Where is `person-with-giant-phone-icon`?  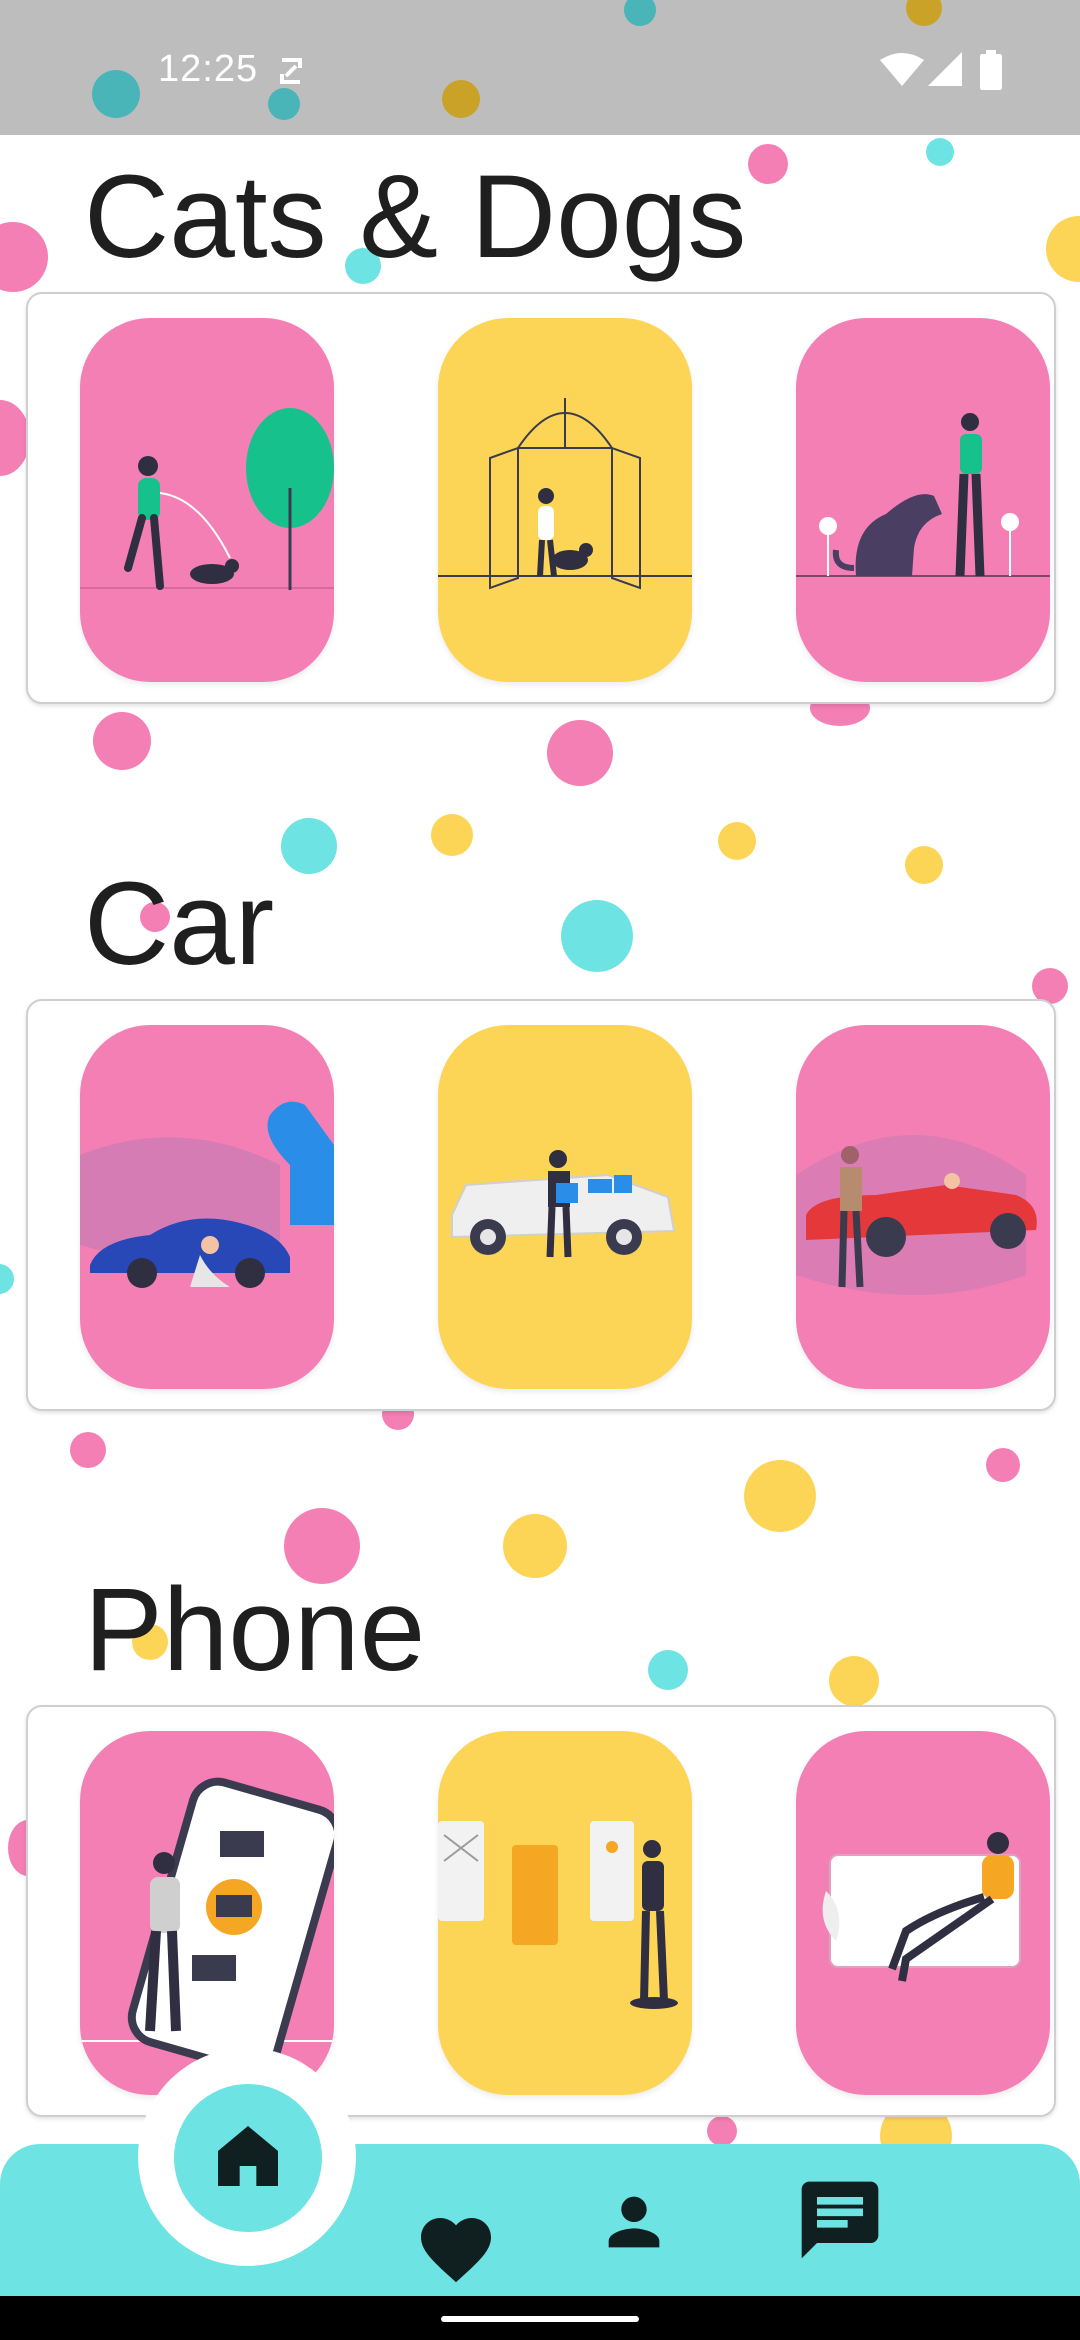
person-with-giant-phone-icon is located at coordinates (207, 1926).